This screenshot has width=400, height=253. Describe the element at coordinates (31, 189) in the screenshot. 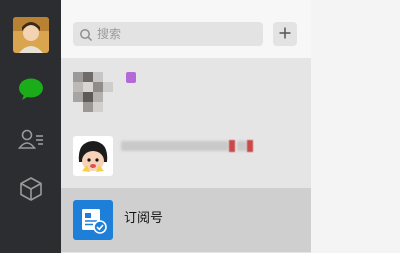

I see `cube-icon` at that location.